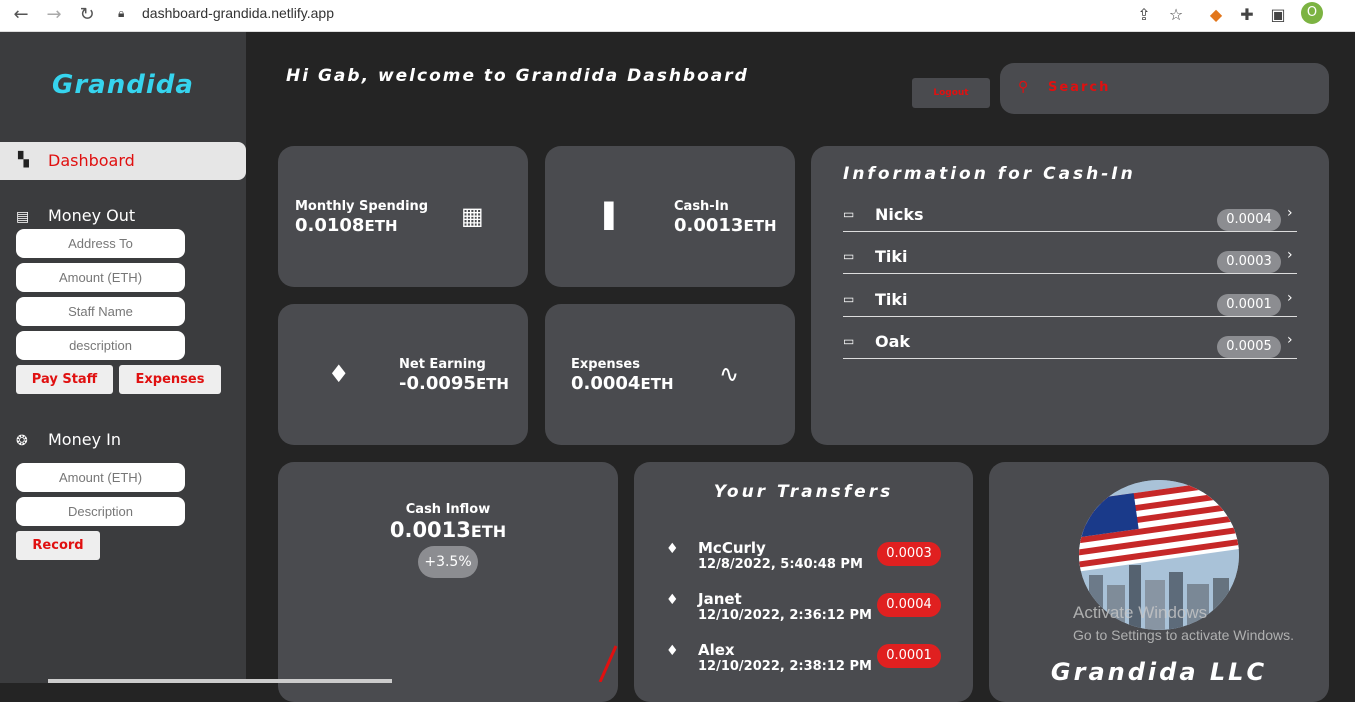 The image size is (1355, 702). Describe the element at coordinates (893, 341) in the screenshot. I see `list-item-name: Oak` at that location.